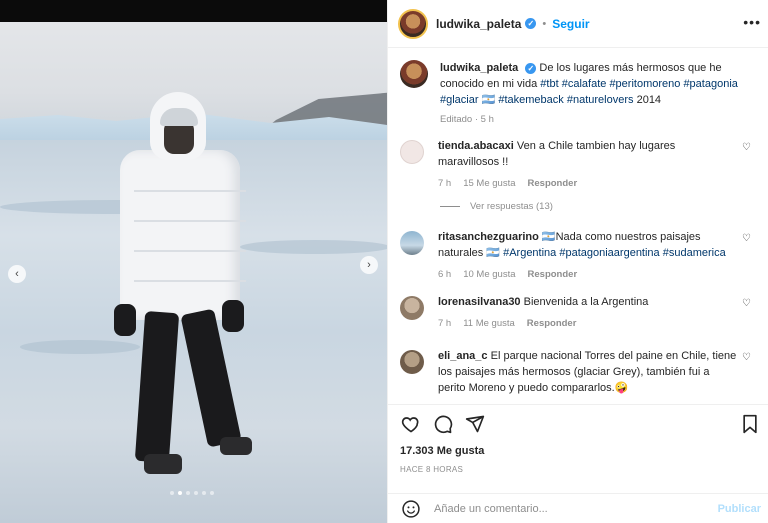 Image resolution: width=768 pixels, height=523 pixels. Describe the element at coordinates (463, 356) in the screenshot. I see `comment-username: eli_ana_c` at that location.